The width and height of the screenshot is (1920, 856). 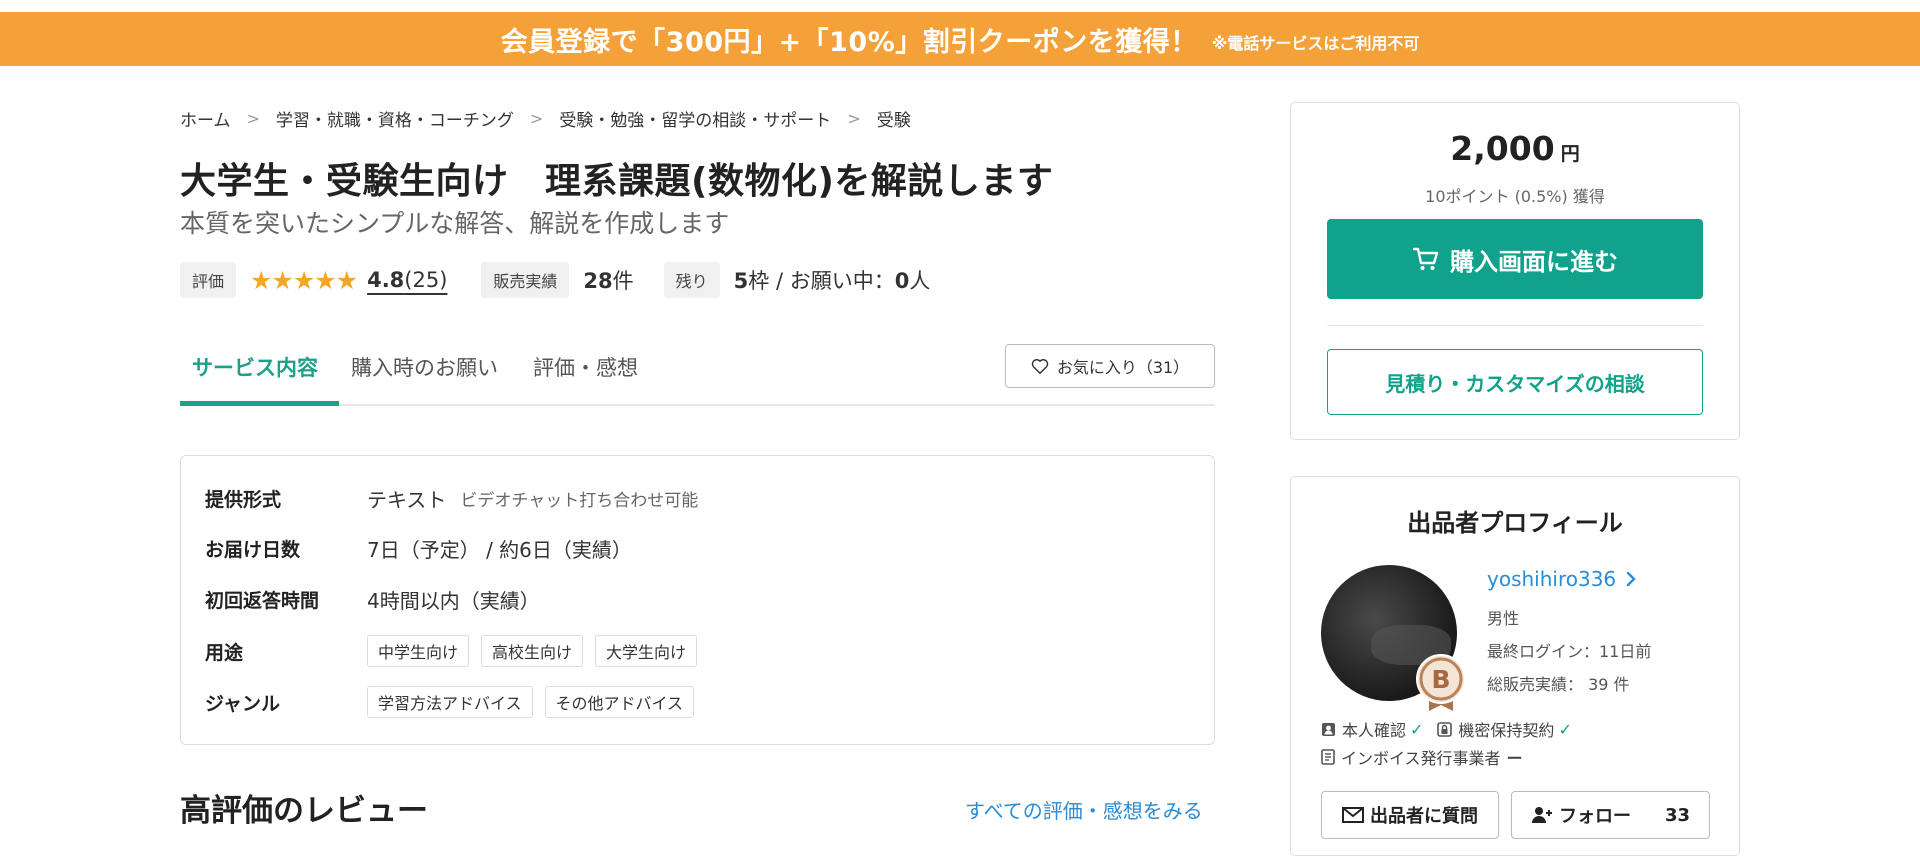 I want to click on rating-link: 4.8(25), so click(x=407, y=280).